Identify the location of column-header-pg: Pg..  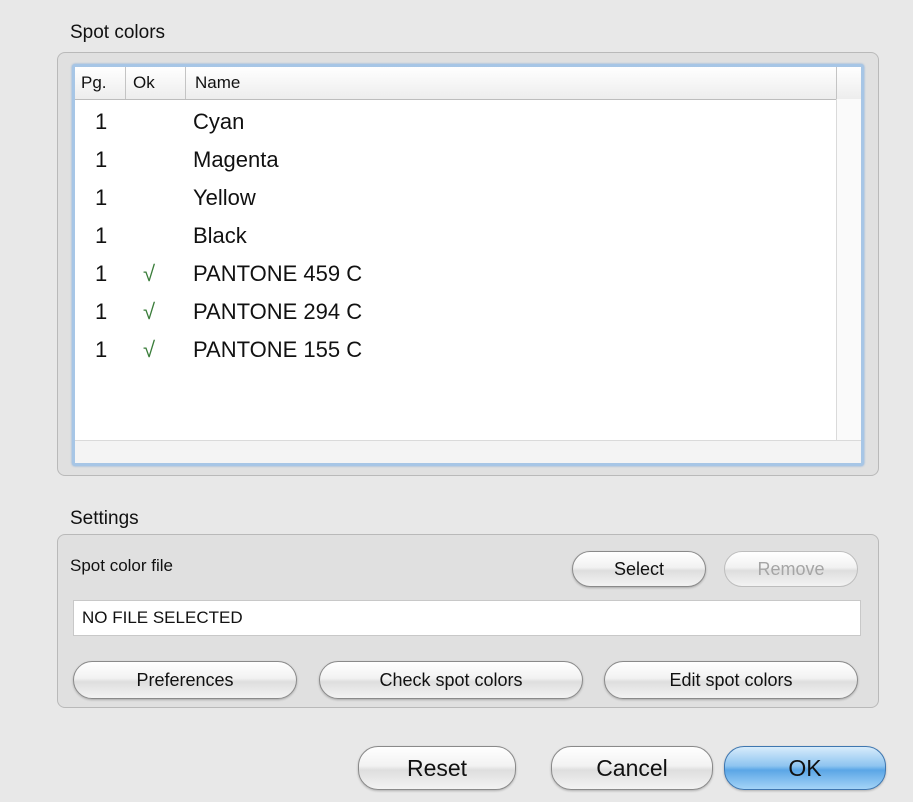
(94, 83).